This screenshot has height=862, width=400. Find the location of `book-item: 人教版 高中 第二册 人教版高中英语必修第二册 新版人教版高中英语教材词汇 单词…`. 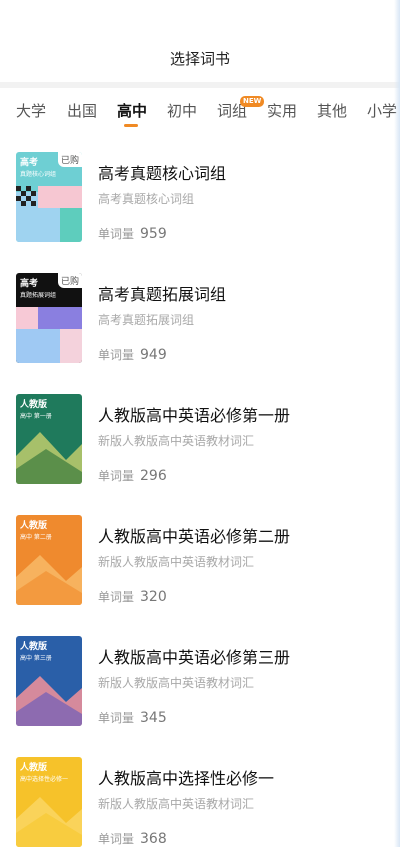

book-item: 人教版 高中 第二册 人教版高中英语必修第二册 新版人教版高中英语教材词汇 单词… is located at coordinates (200, 559).